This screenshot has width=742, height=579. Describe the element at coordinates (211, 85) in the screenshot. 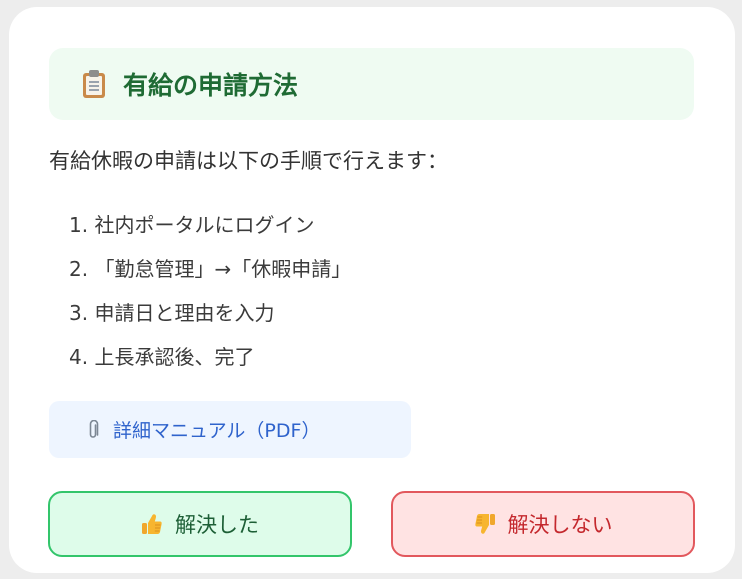

I see `card-title: 有給の申請方法` at that location.